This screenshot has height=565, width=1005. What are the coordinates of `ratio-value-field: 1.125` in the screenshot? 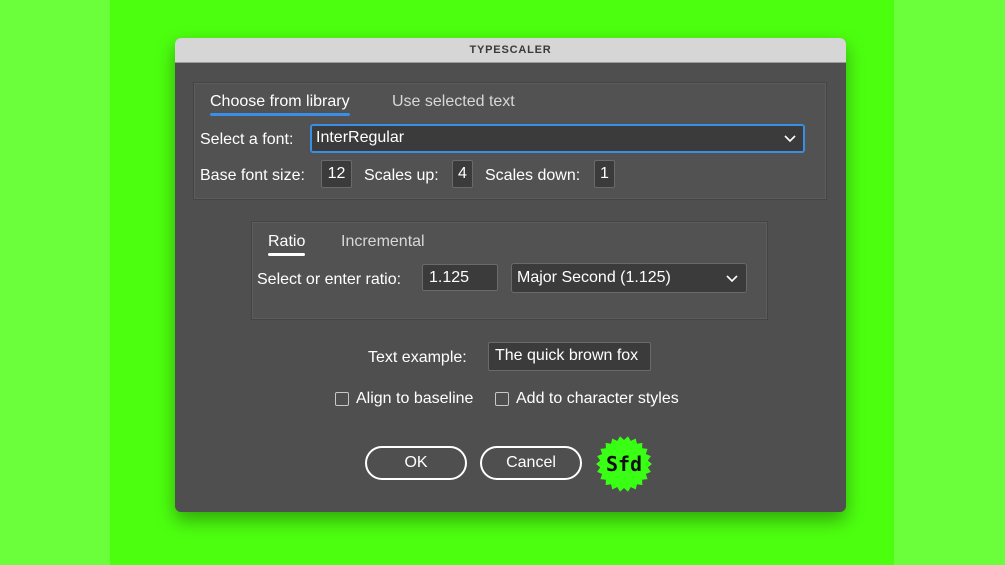 It's located at (460, 277).